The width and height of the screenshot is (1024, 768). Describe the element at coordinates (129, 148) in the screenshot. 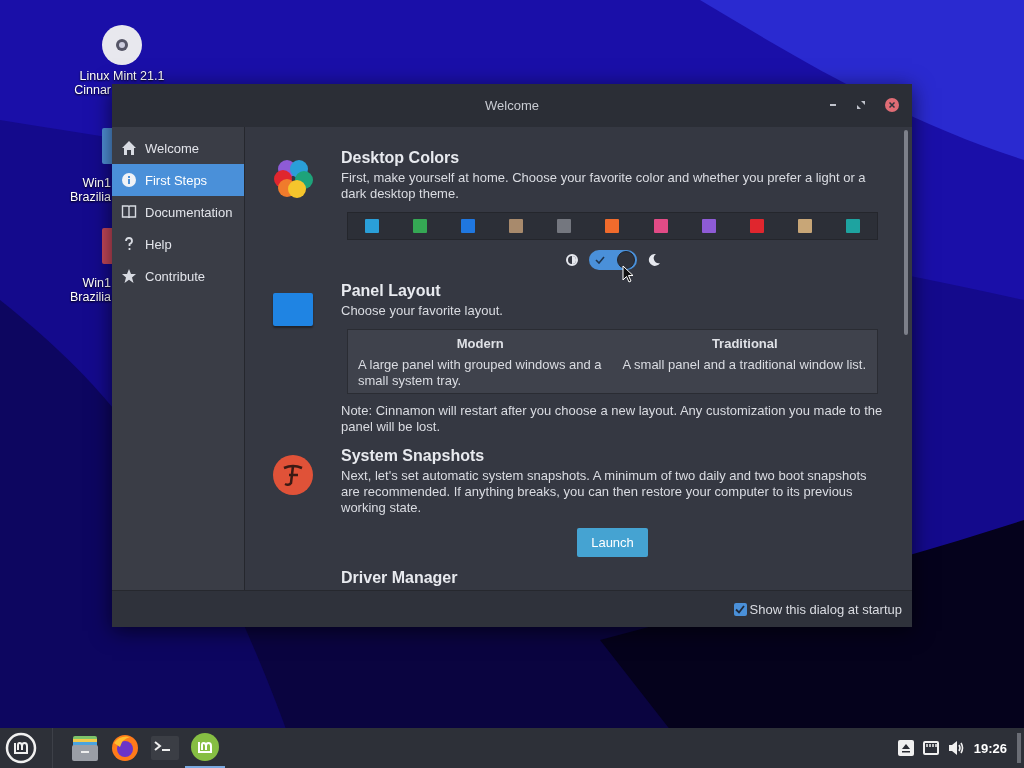

I see `home-icon` at that location.